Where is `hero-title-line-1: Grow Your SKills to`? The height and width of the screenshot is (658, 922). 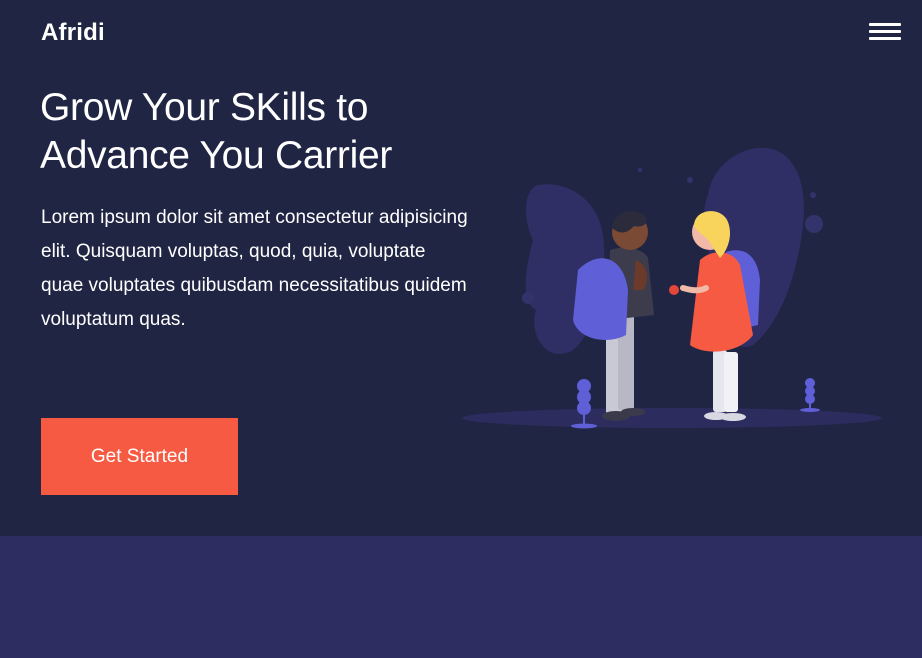 hero-title-line-1: Grow Your SKills to is located at coordinates (204, 107).